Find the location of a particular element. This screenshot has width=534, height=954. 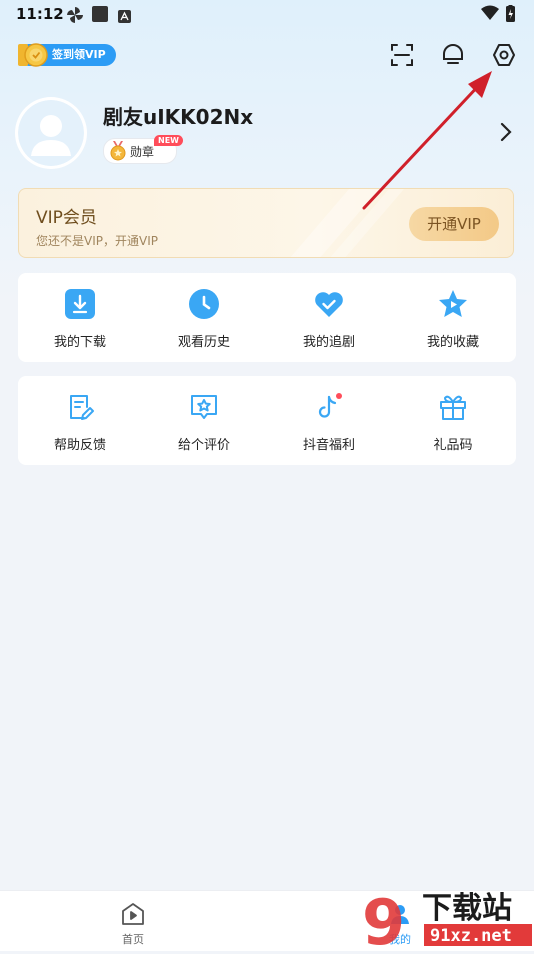

message-bubble-icon is located at coordinates (453, 55).